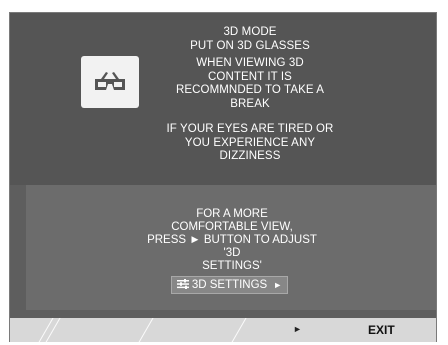  I want to click on exit-button: EXIT, so click(381, 330).